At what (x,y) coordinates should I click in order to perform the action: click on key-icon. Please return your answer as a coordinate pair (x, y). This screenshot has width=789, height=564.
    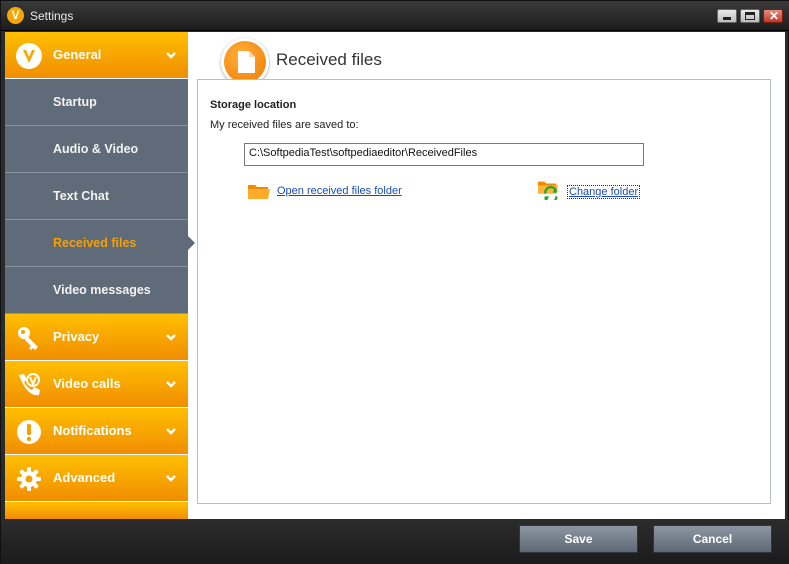
    Looking at the image, I should click on (28, 338).